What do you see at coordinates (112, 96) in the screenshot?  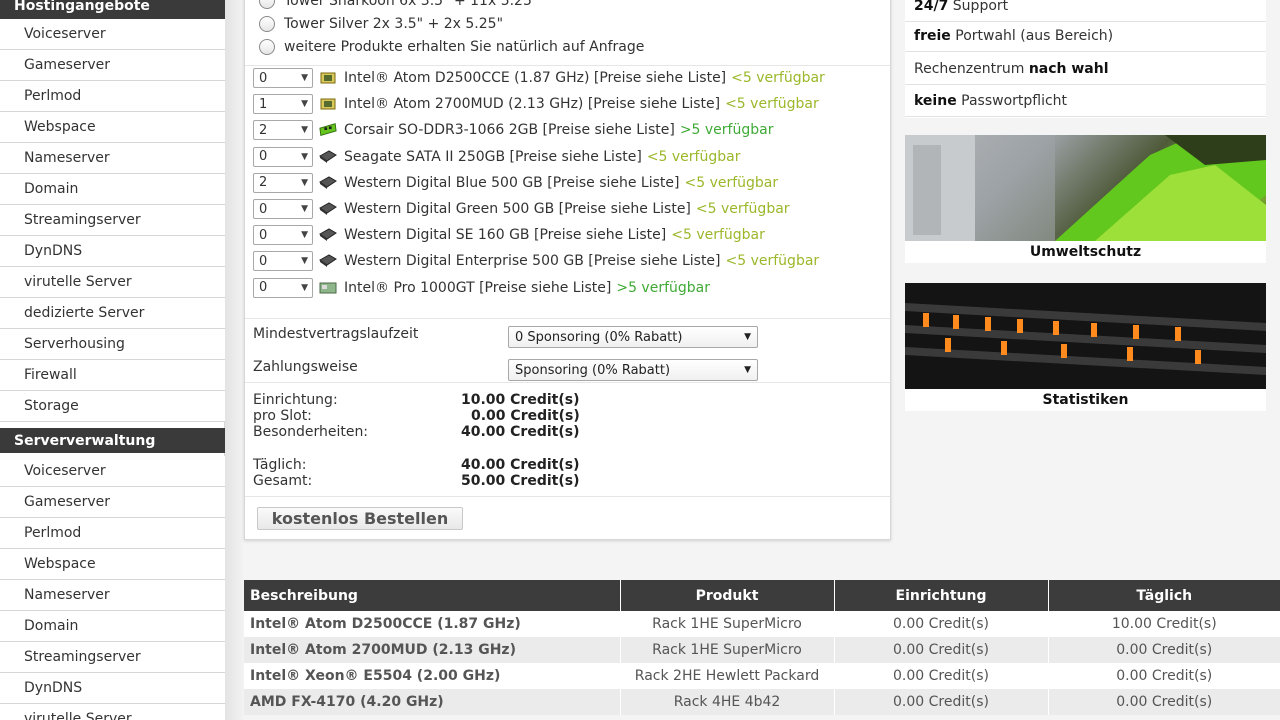 I see `sidebar-item-perlmod: Perlmod` at bounding box center [112, 96].